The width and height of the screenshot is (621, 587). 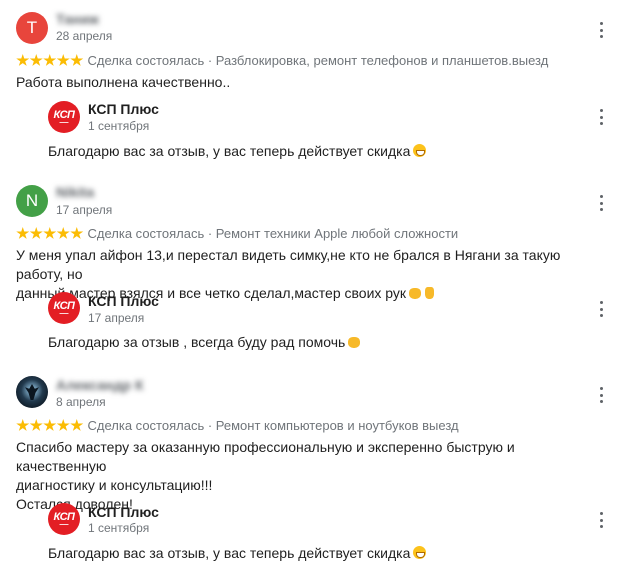 I want to click on review-date: 8 апреля, so click(x=81, y=402).